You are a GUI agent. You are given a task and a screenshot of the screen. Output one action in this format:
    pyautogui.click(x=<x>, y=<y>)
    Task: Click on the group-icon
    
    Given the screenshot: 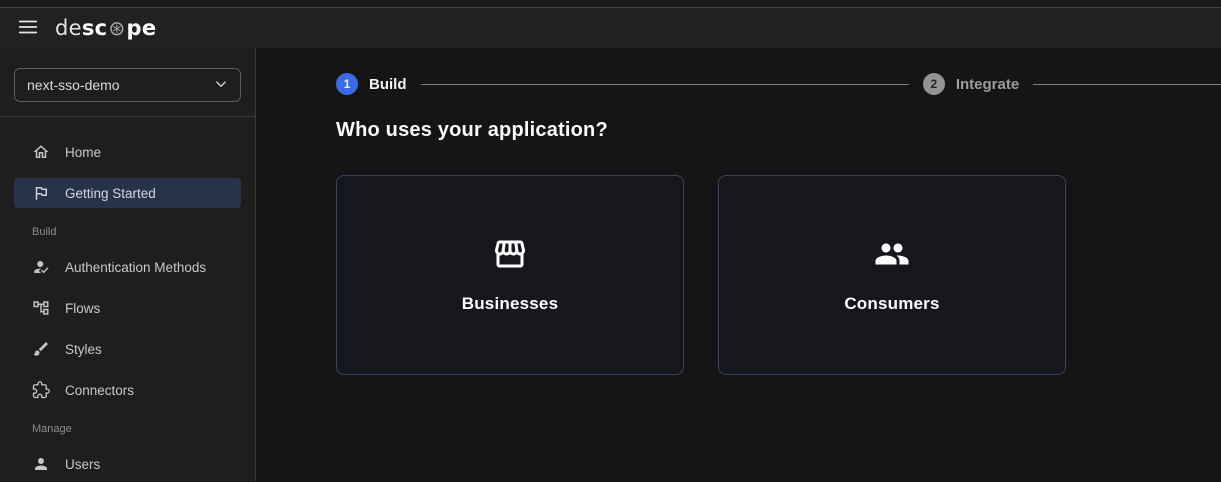 What is the action you would take?
    pyautogui.click(x=892, y=254)
    